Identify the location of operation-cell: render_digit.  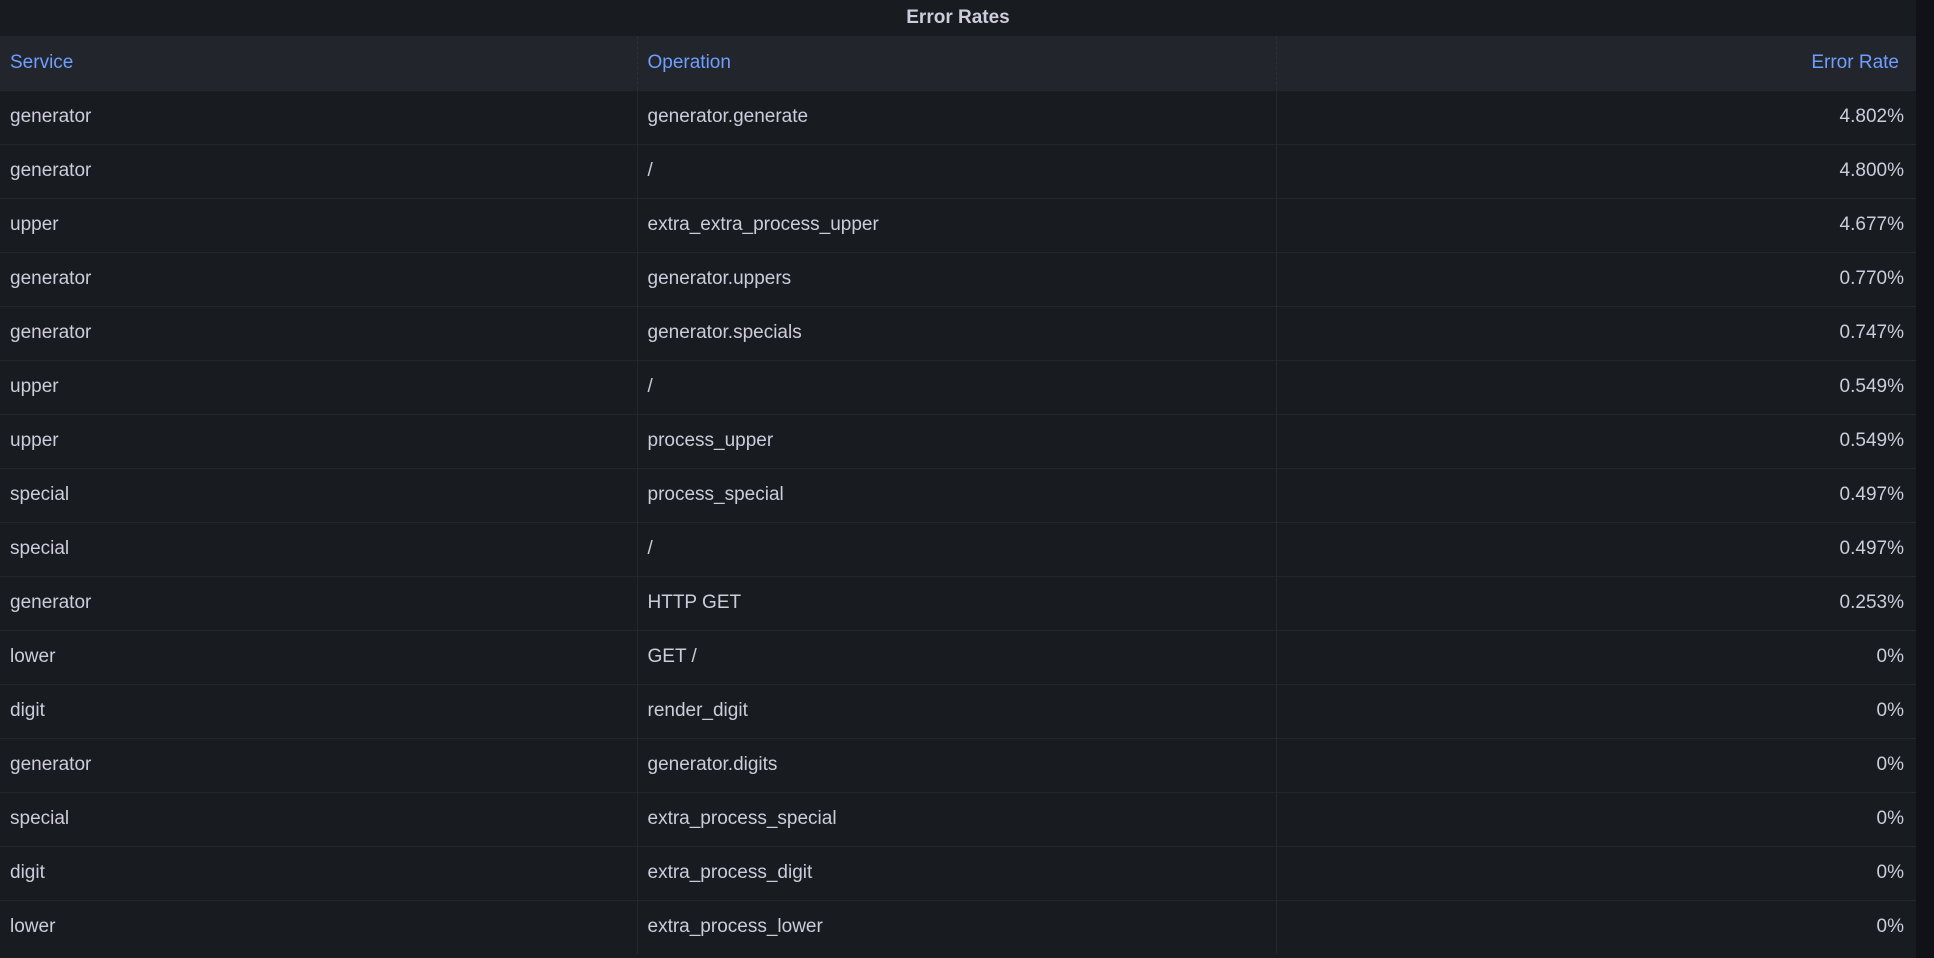
(957, 711).